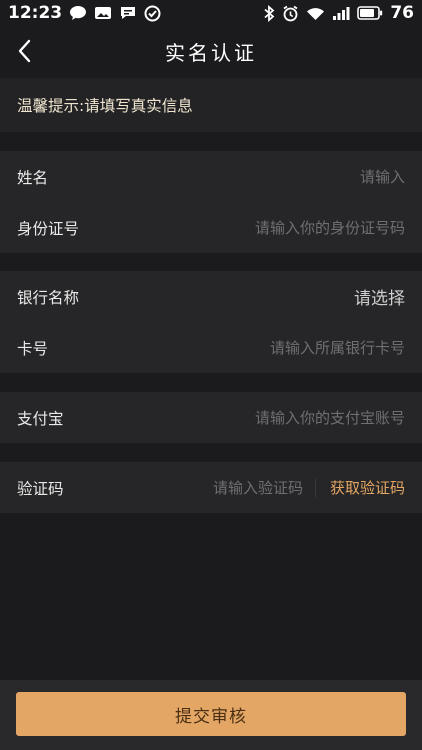 The width and height of the screenshot is (422, 750). Describe the element at coordinates (103, 13) in the screenshot. I see `image-icon` at that location.